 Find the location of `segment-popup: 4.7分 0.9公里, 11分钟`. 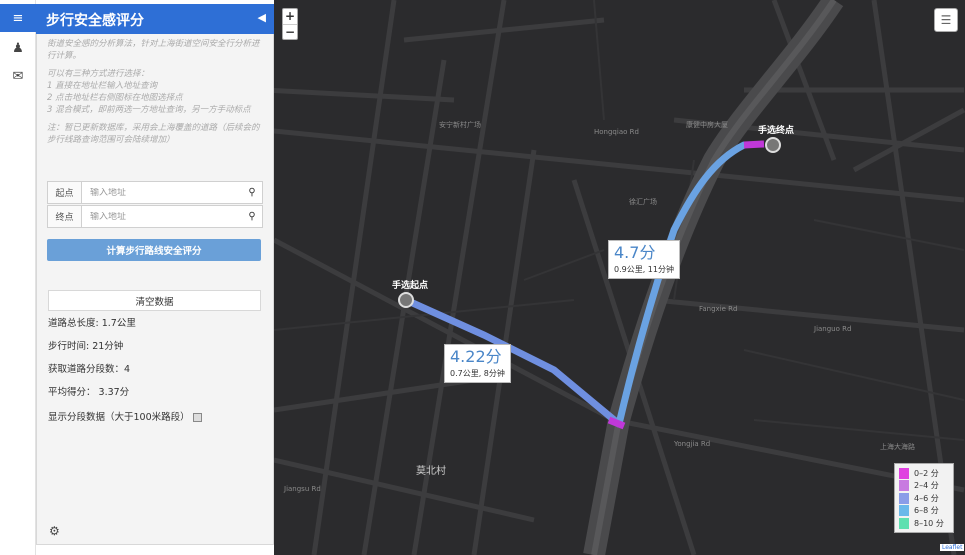

segment-popup: 4.7分 0.9公里, 11分钟 is located at coordinates (644, 259).